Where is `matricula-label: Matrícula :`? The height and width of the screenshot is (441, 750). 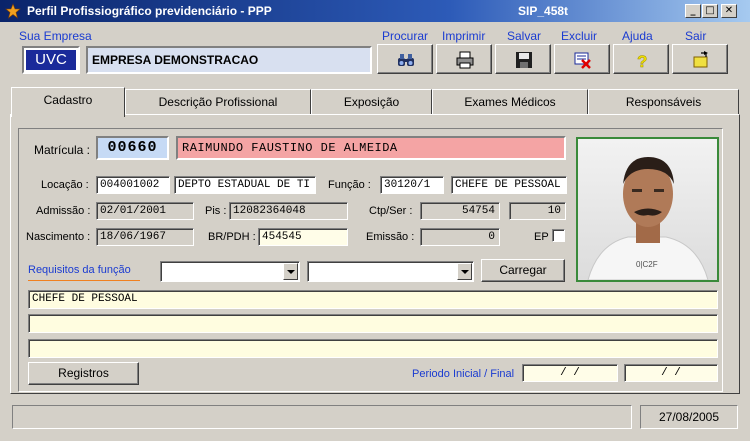
matricula-label: Matrícula : is located at coordinates (62, 150).